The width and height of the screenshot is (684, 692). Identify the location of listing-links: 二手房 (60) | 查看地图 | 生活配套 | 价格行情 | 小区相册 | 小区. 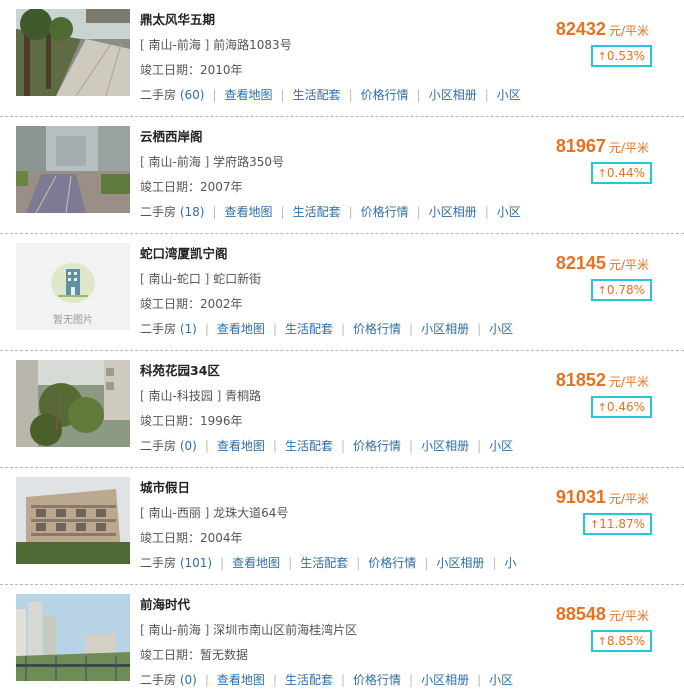
(330, 95).